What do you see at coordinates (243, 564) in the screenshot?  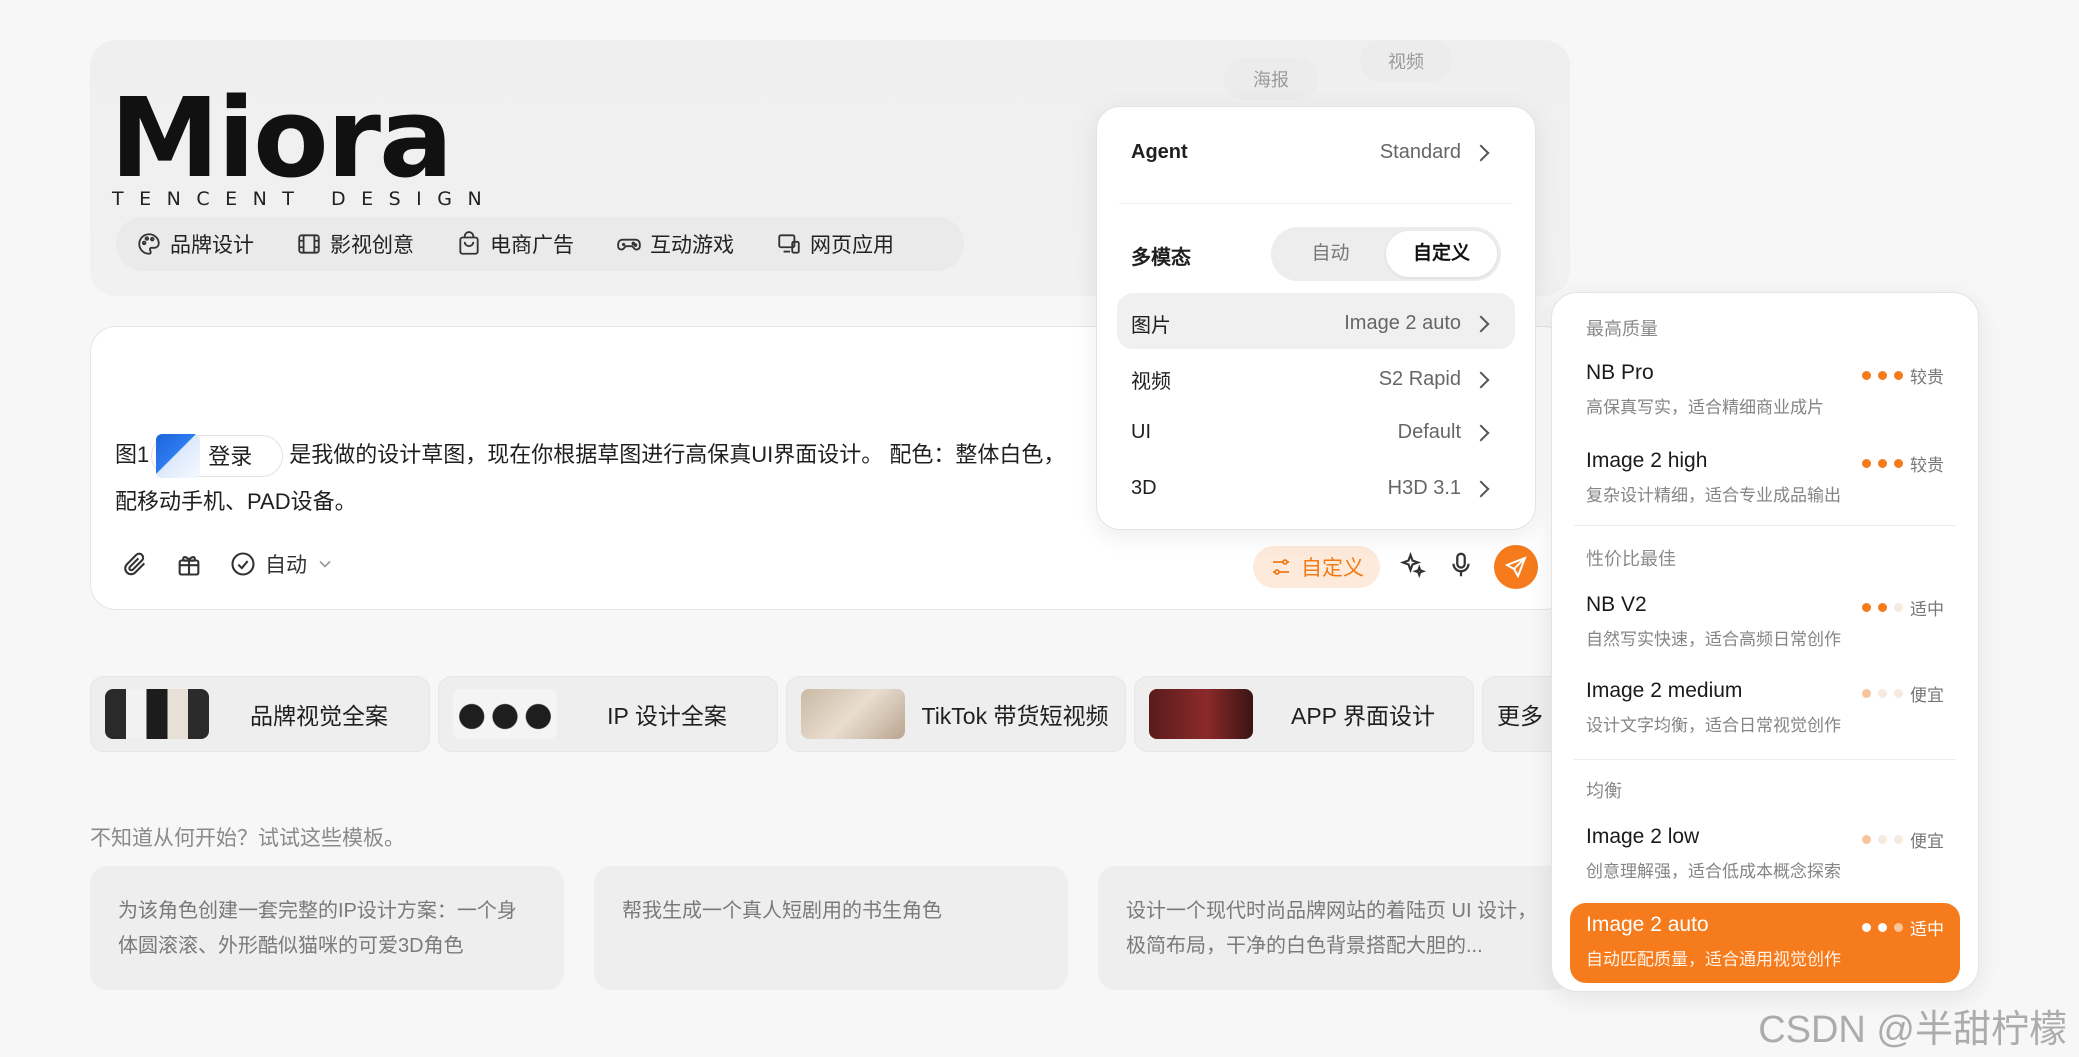 I see `check-circle-icon` at bounding box center [243, 564].